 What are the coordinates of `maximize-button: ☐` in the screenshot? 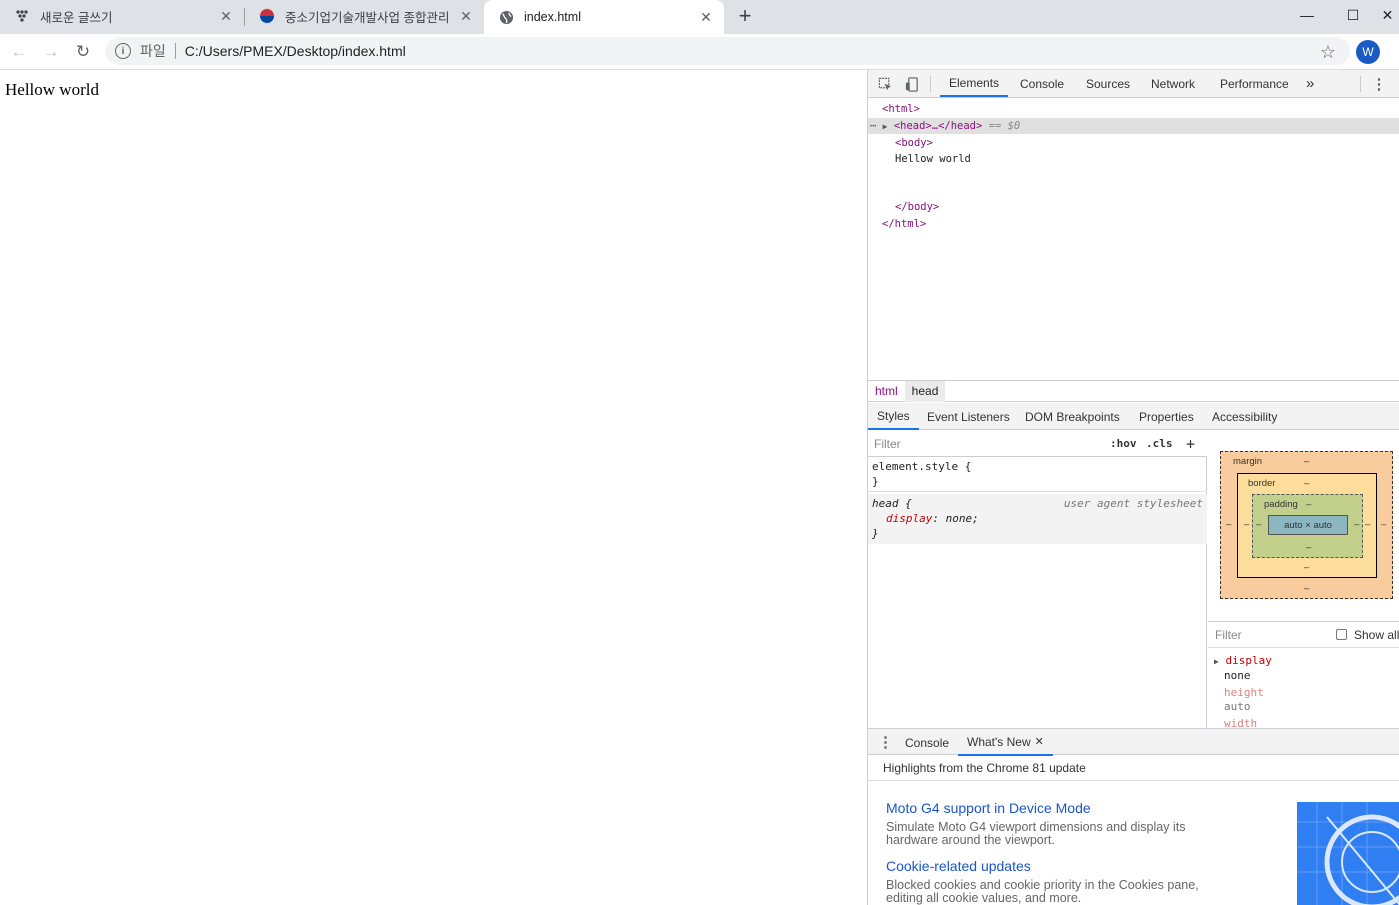 It's located at (1353, 15).